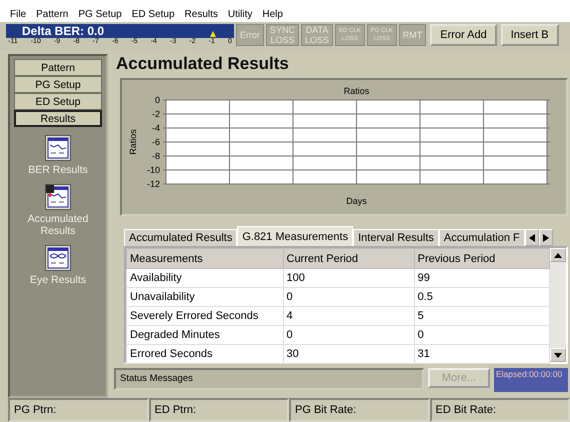 Image resolution: width=570 pixels, height=422 pixels. I want to click on down-triangle-icon, so click(558, 355).